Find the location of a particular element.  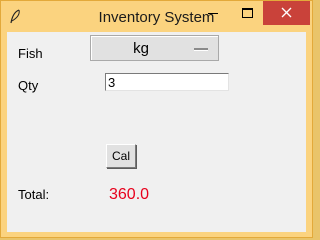

total-value: 360.0 is located at coordinates (129, 194).